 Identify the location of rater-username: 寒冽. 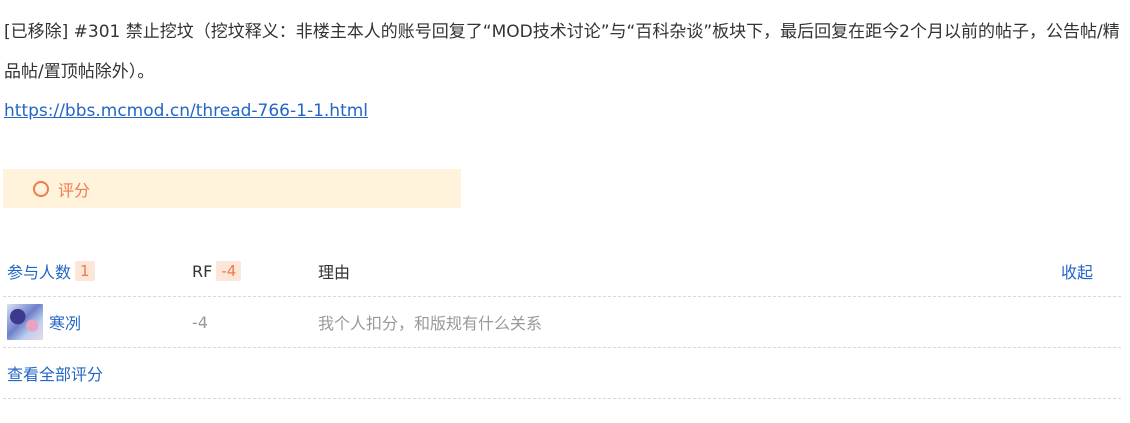
(65, 322).